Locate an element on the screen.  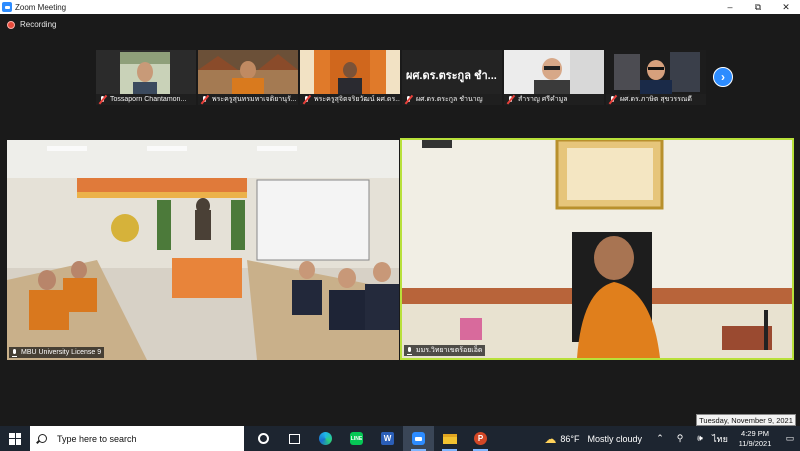
weather-temperature: 86°F is located at coordinates (569, 439).